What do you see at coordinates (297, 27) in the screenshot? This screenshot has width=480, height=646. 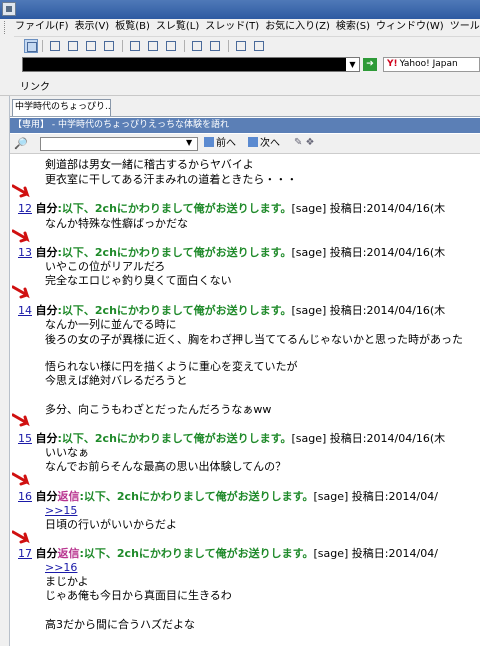 I see `menu-favorites: お気に入り(Z)` at bounding box center [297, 27].